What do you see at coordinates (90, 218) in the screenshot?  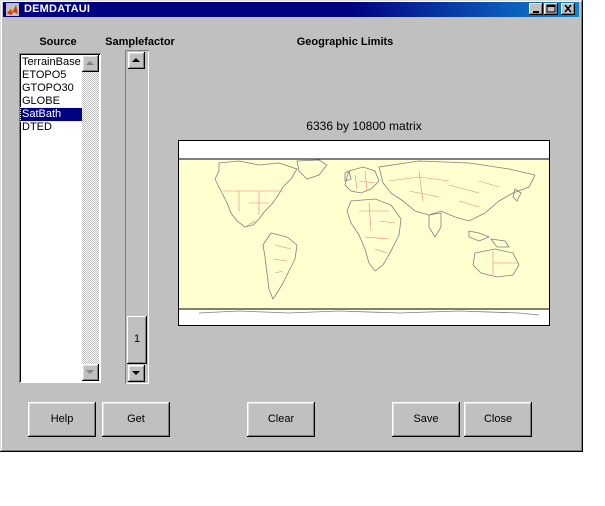 I see `source-scrollbar` at bounding box center [90, 218].